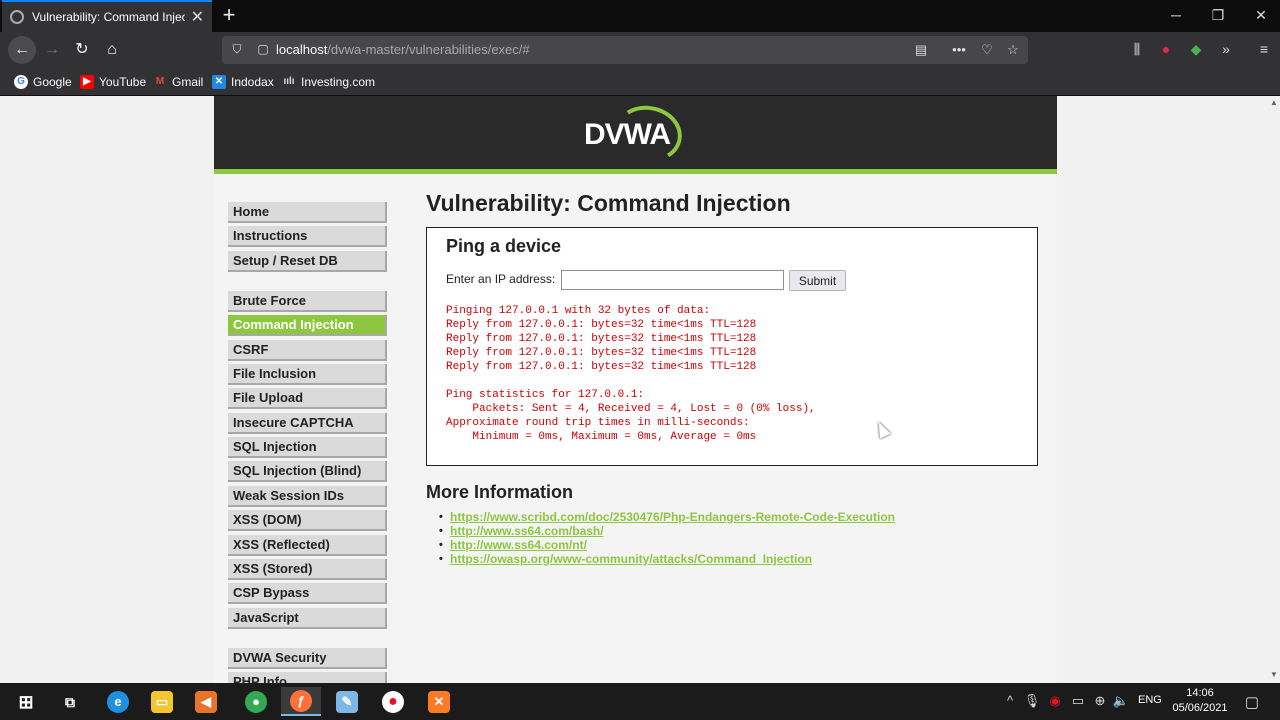  What do you see at coordinates (1261, 15) in the screenshot?
I see `window-close-icon: ✕` at bounding box center [1261, 15].